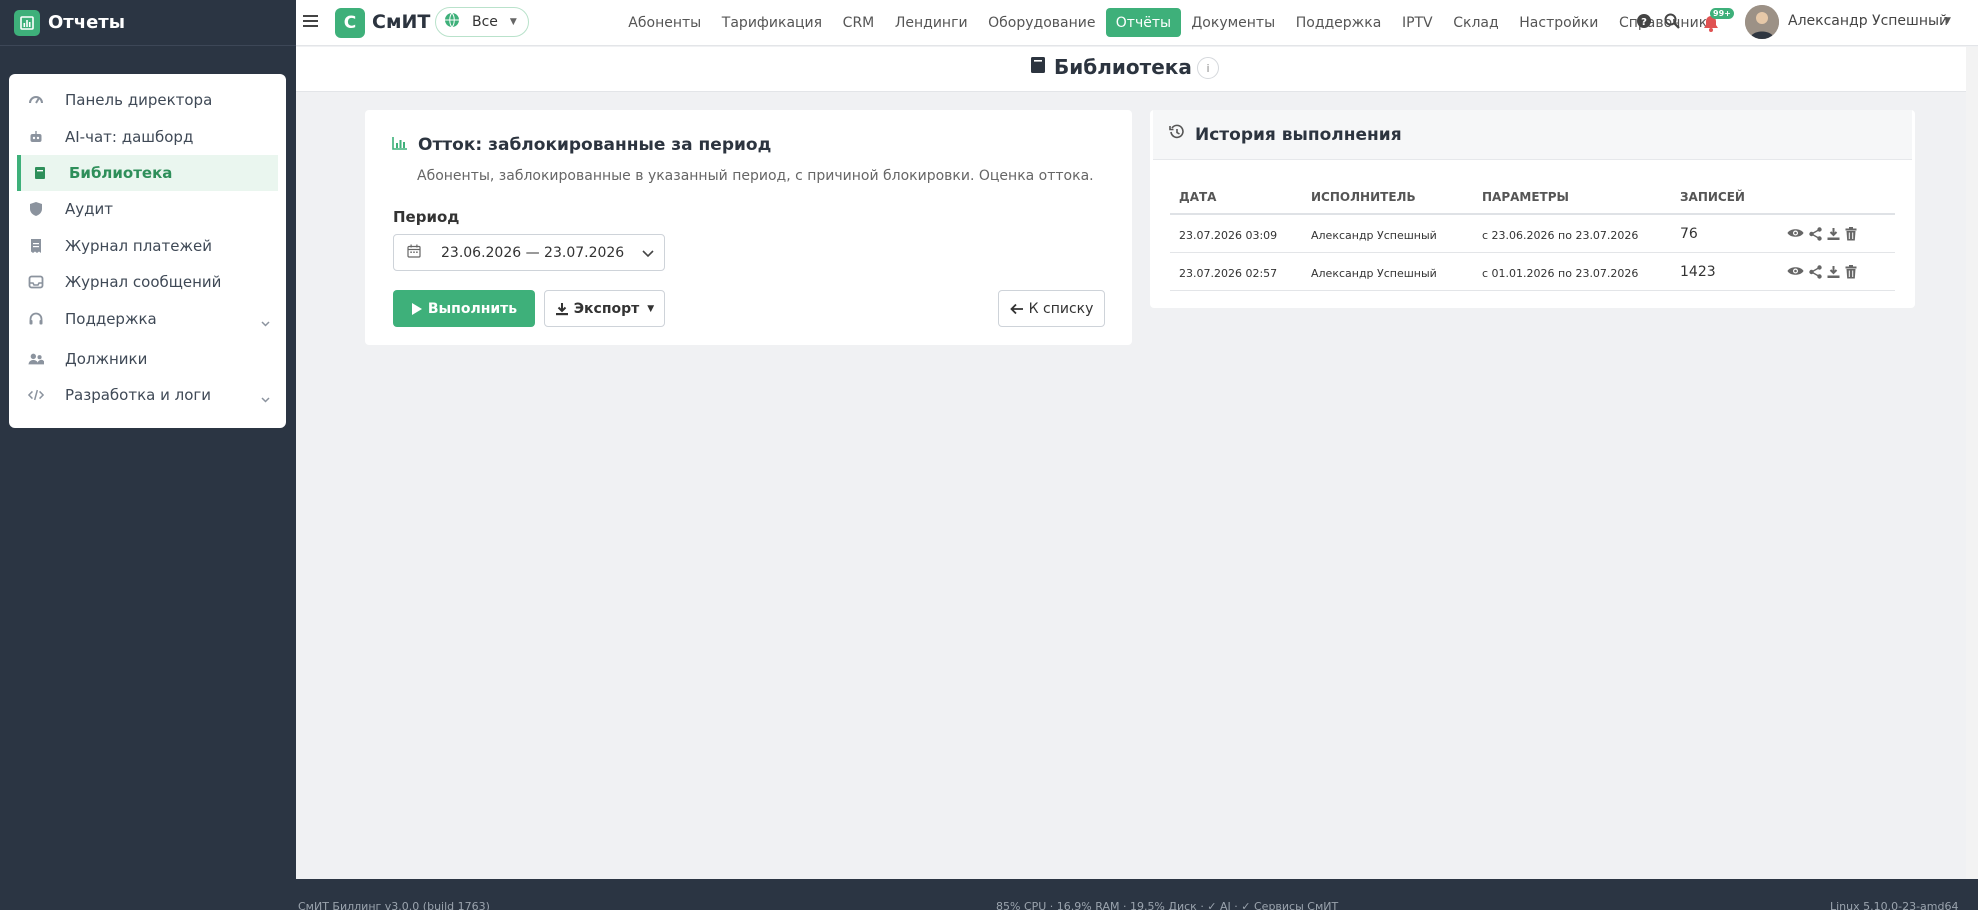 The width and height of the screenshot is (1978, 910). Describe the element at coordinates (482, 22) in the screenshot. I see `scope-selector: Все ▼` at that location.